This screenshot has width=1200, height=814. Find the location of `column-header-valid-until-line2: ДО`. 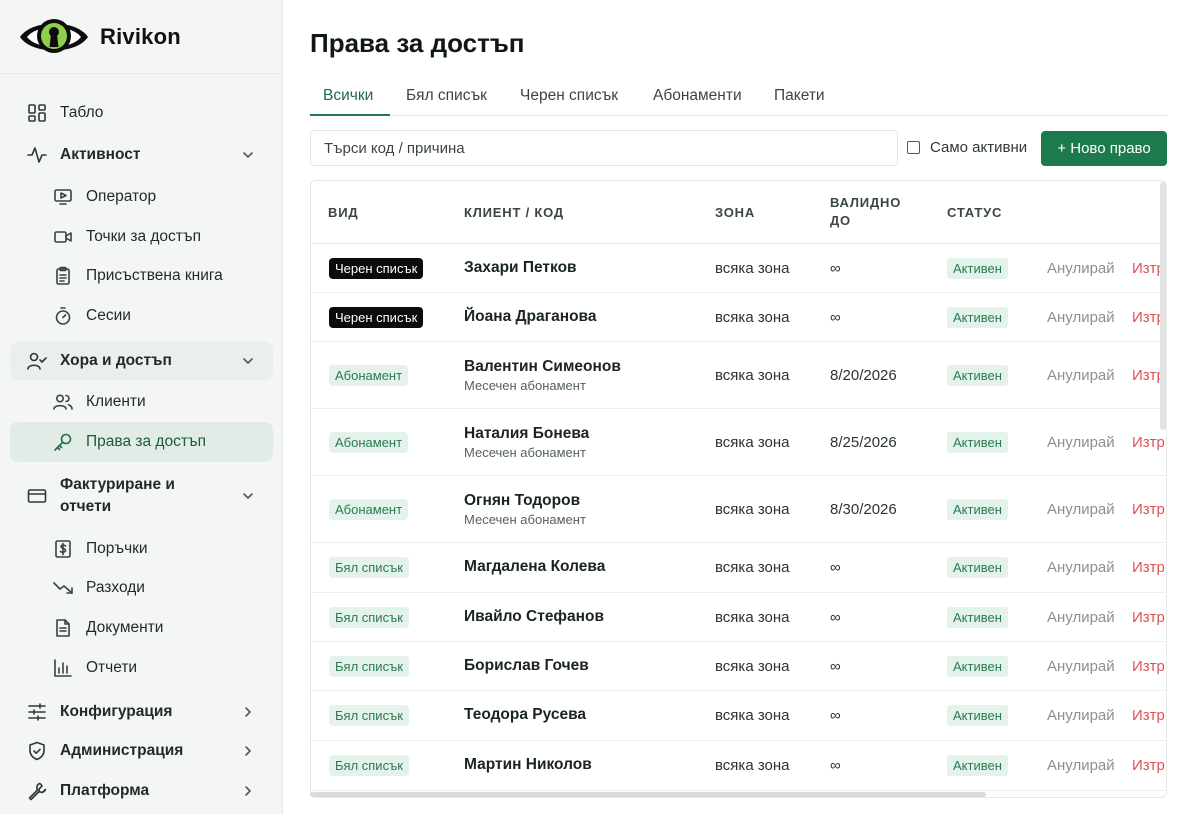

column-header-valid-until-line2: ДО is located at coordinates (840, 220).